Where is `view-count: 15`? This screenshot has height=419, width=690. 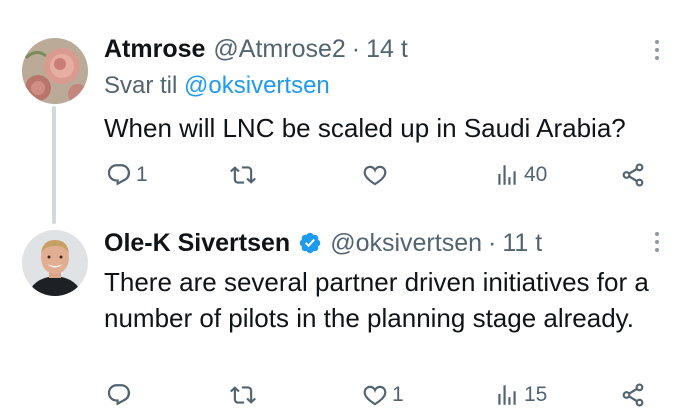
view-count: 15 is located at coordinates (536, 394).